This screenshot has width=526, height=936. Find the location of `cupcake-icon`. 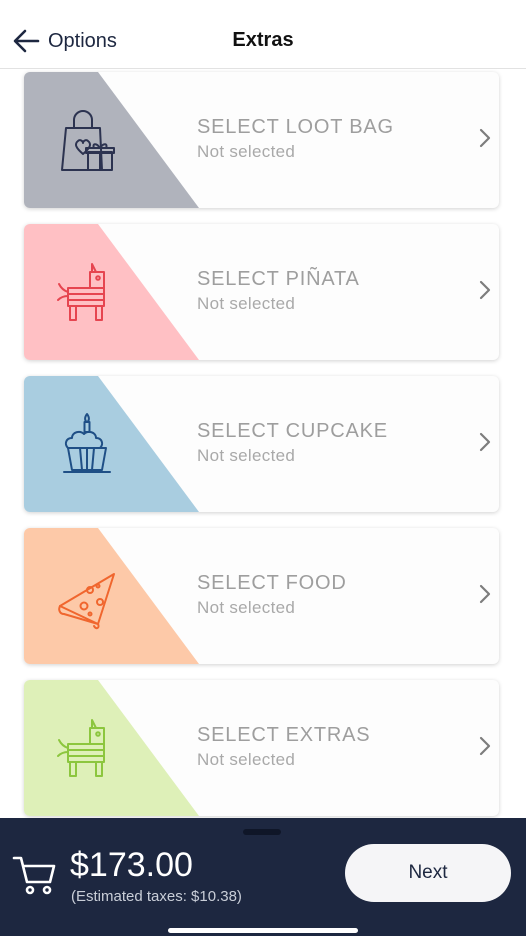

cupcake-icon is located at coordinates (87, 444).